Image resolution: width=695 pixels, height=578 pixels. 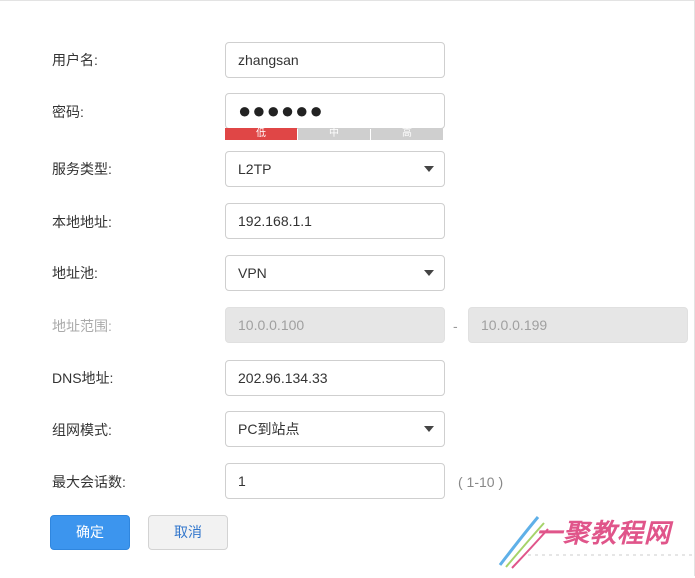 I want to click on address-range-end-input: 10.0.0.199, so click(x=578, y=325).